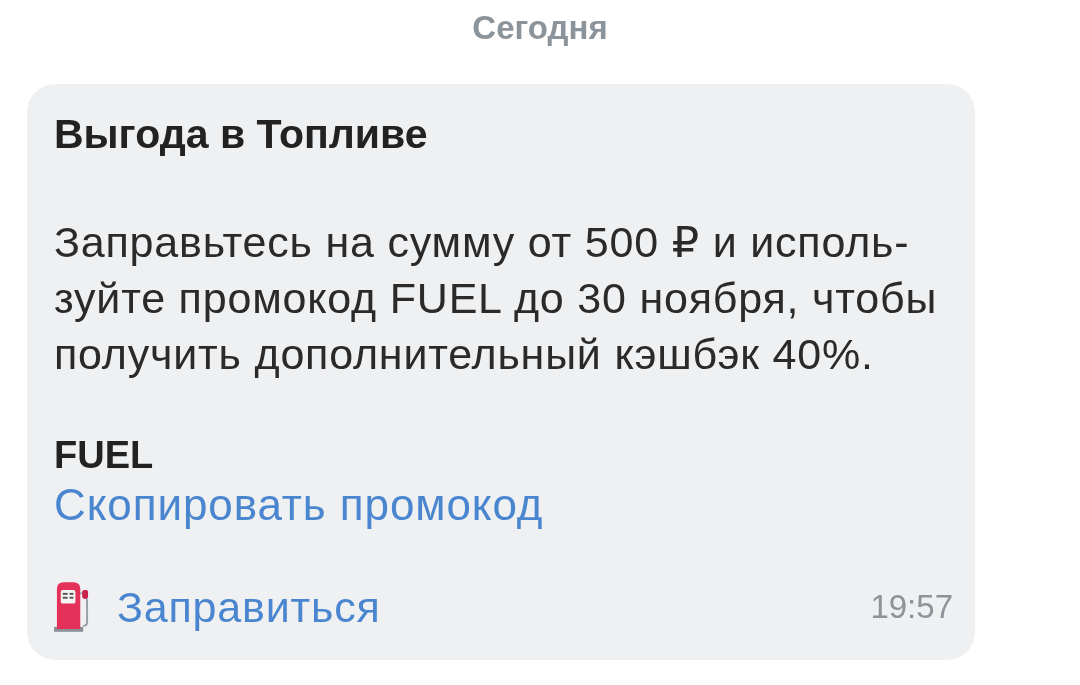 This screenshot has height=685, width=1080. Describe the element at coordinates (911, 606) in the screenshot. I see `message-time: 19:57` at that location.